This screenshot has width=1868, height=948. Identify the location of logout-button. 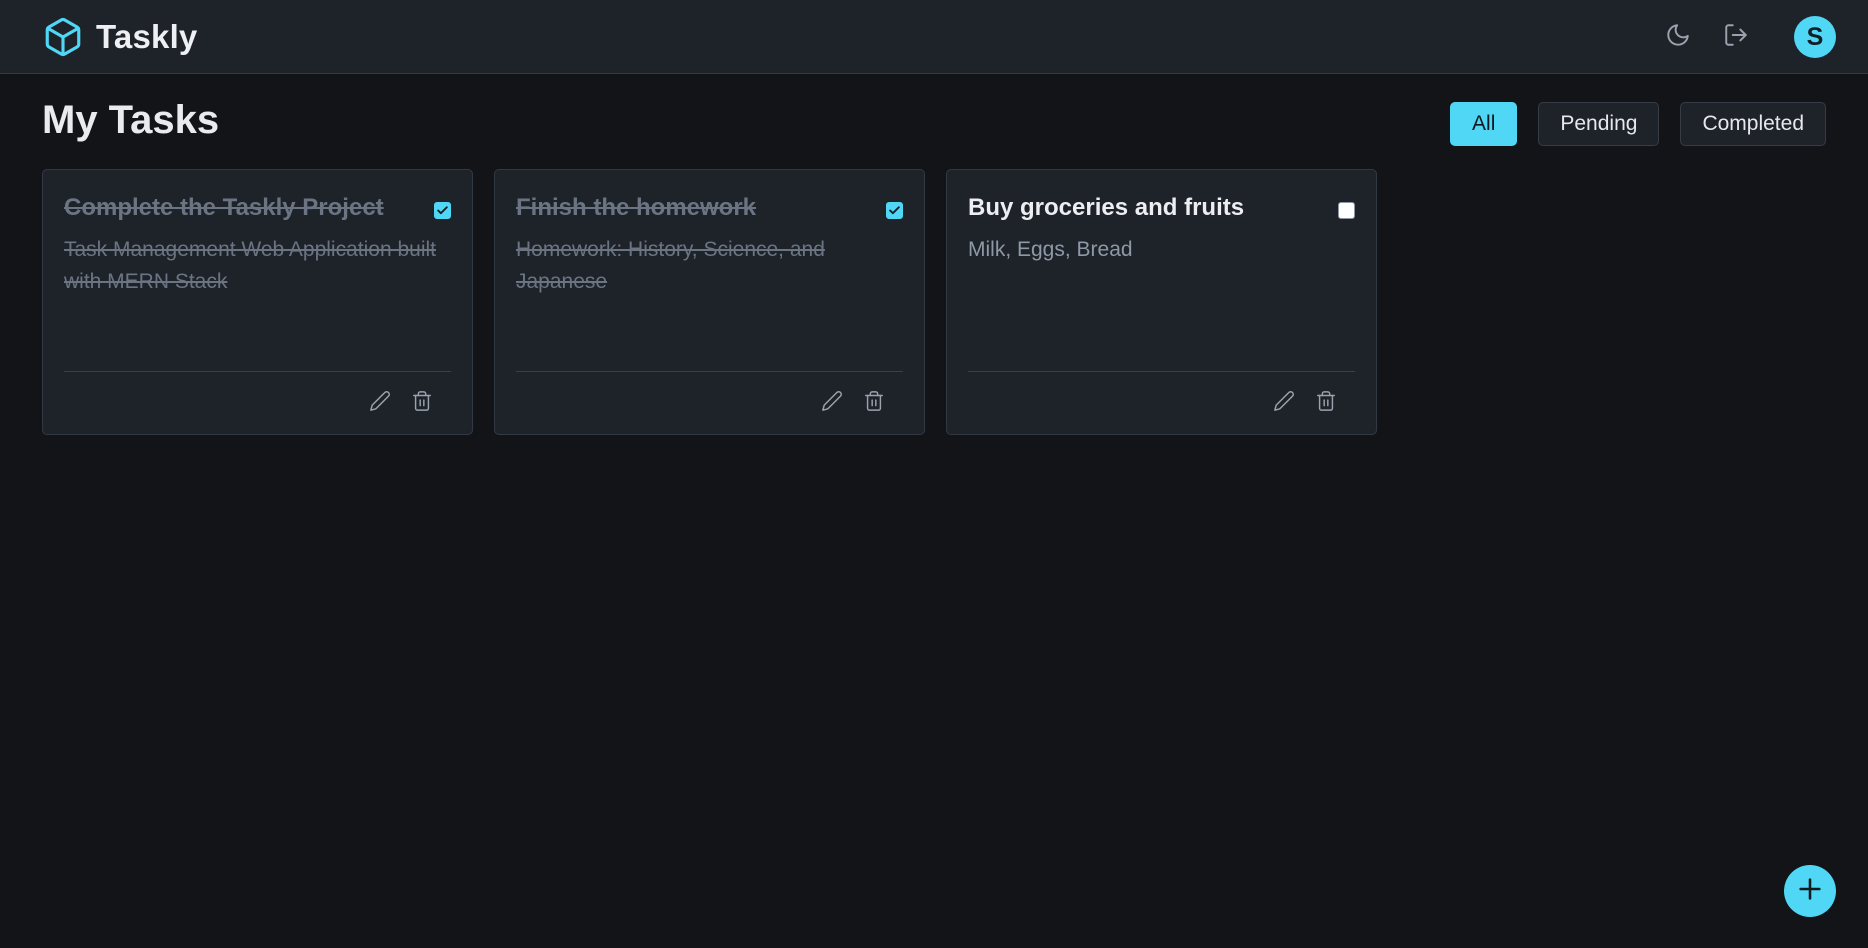
(1736, 37).